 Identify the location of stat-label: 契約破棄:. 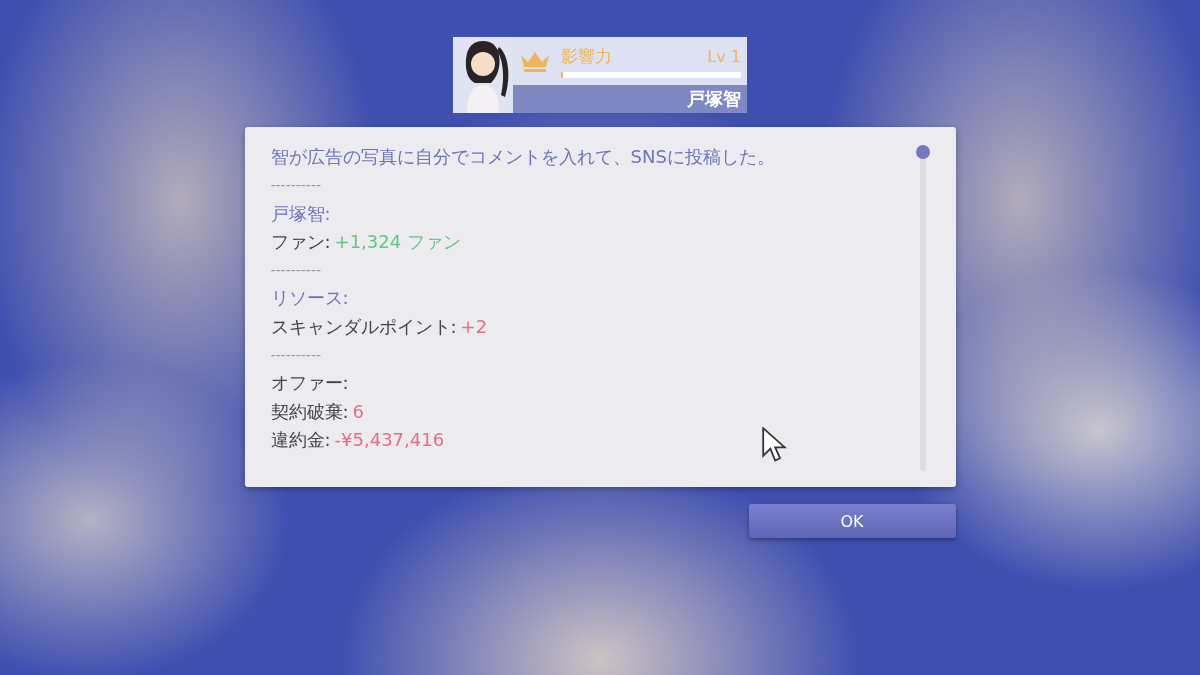
(309, 411).